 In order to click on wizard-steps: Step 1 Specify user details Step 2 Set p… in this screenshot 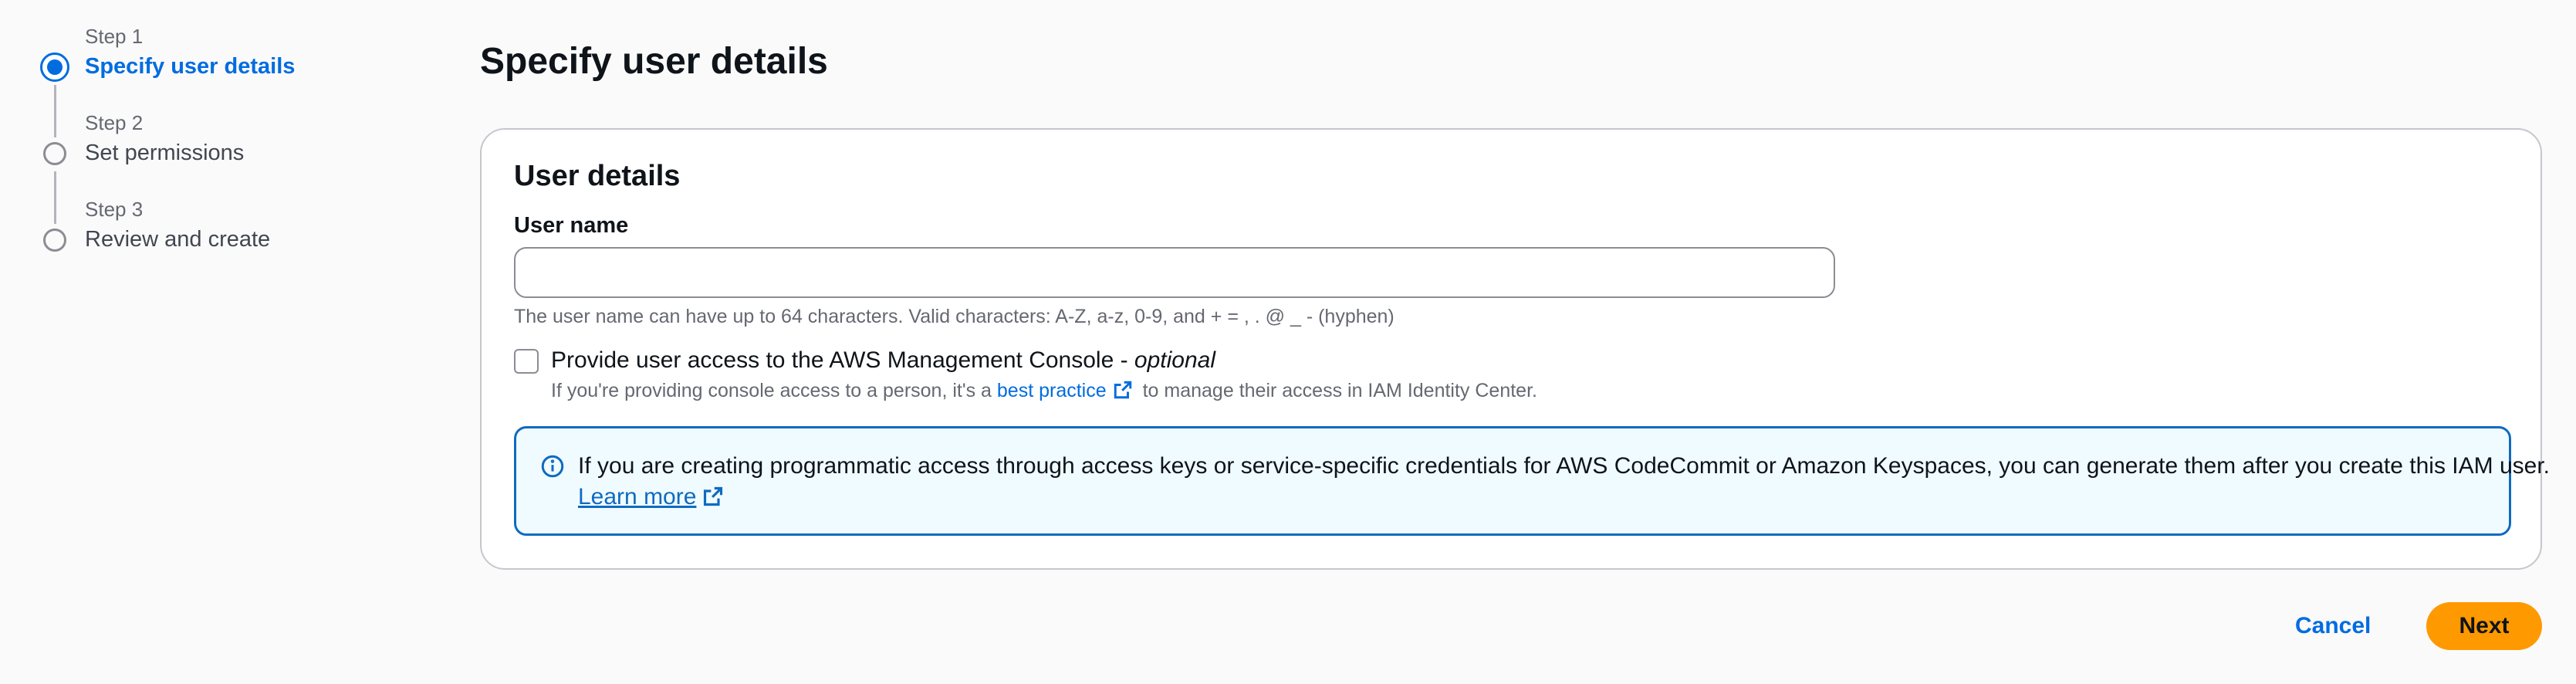, I will do `click(217, 154)`.